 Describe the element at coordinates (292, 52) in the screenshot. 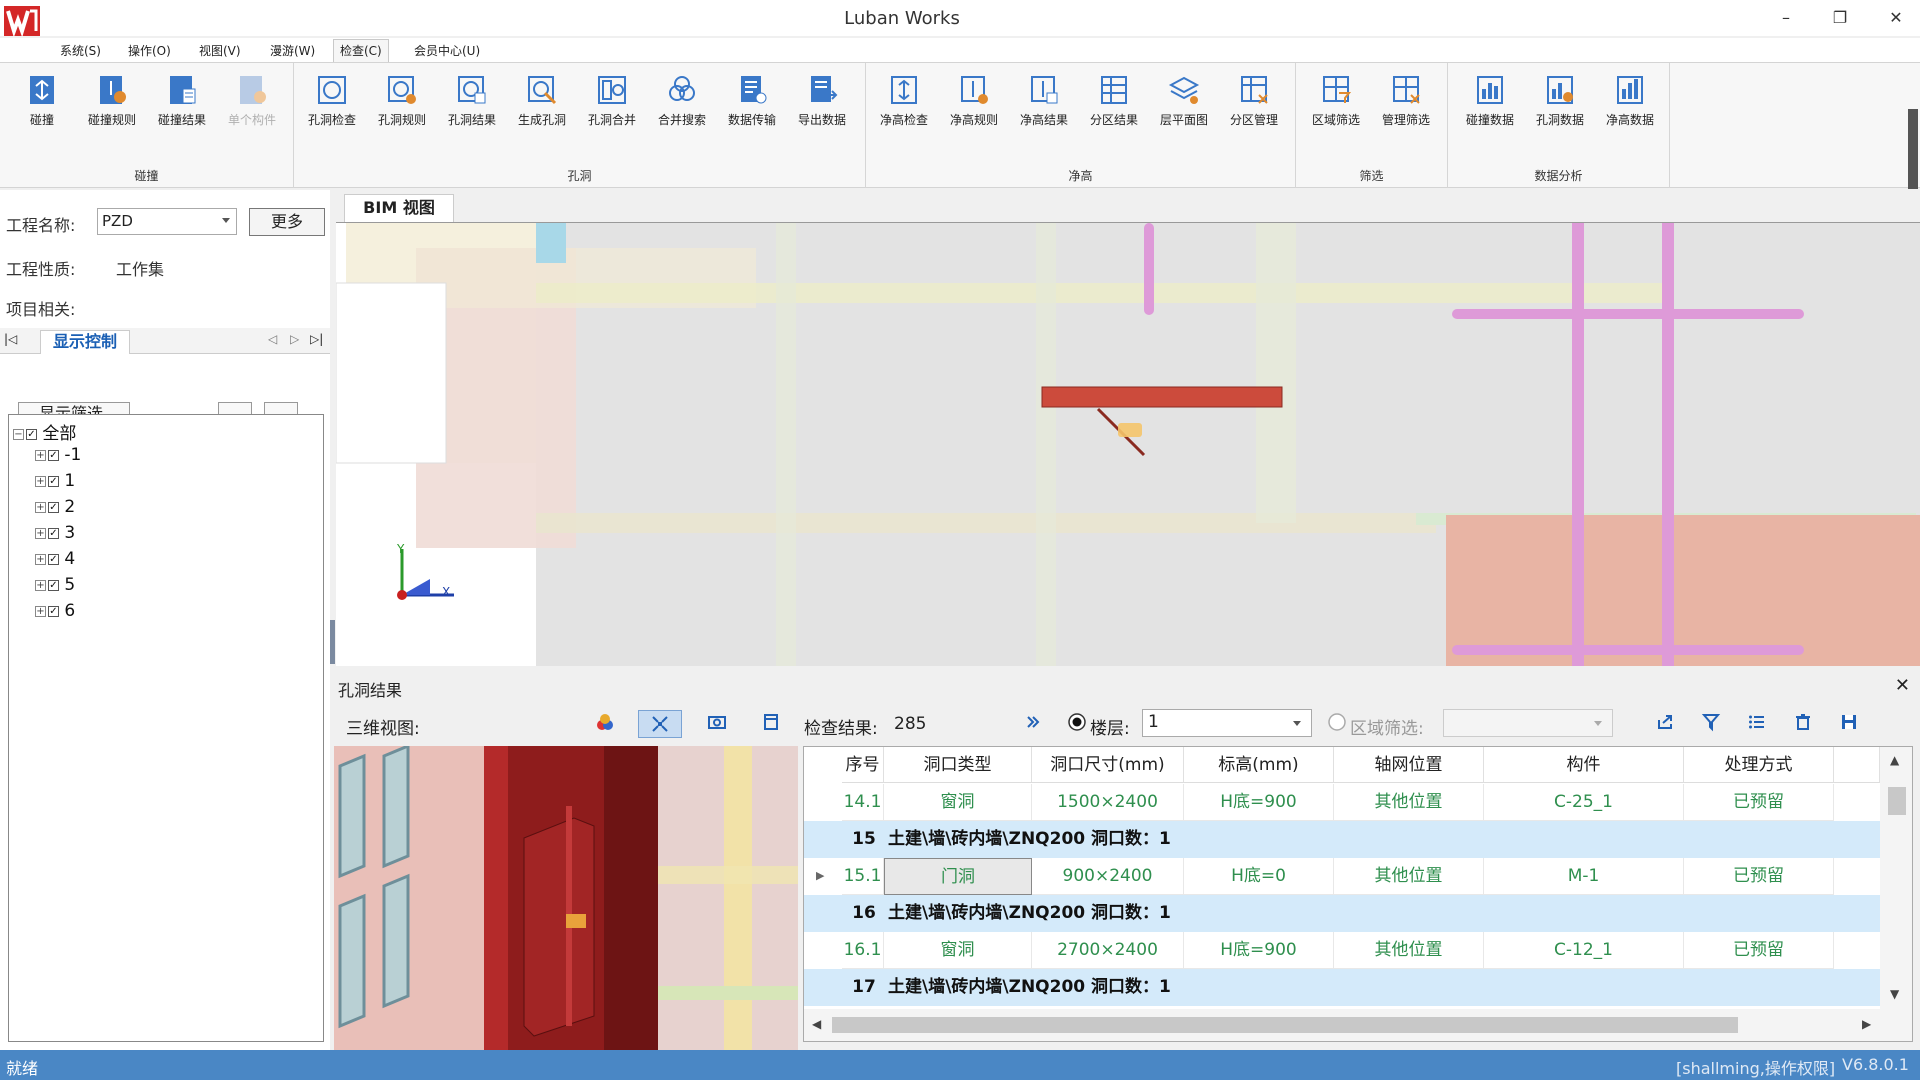

I see `menu-roam: 漫游(W)` at that location.